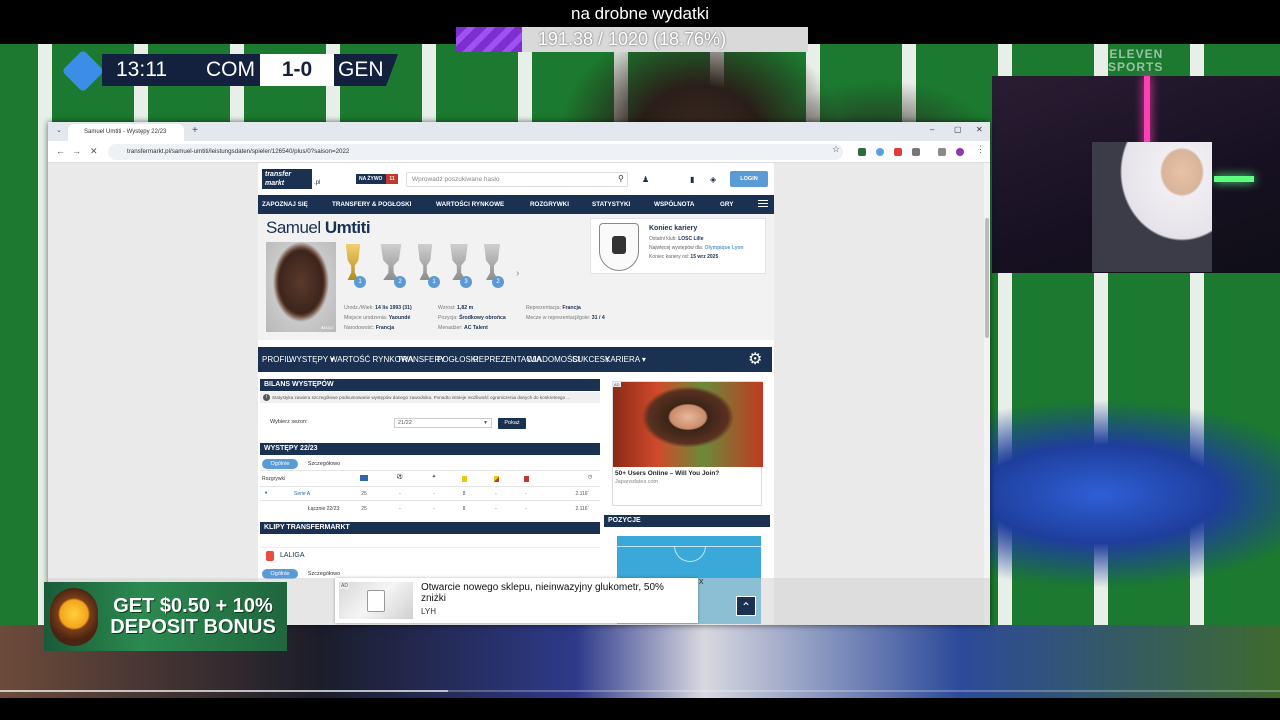  I want to click on puzzle-extension-icon, so click(916, 152).